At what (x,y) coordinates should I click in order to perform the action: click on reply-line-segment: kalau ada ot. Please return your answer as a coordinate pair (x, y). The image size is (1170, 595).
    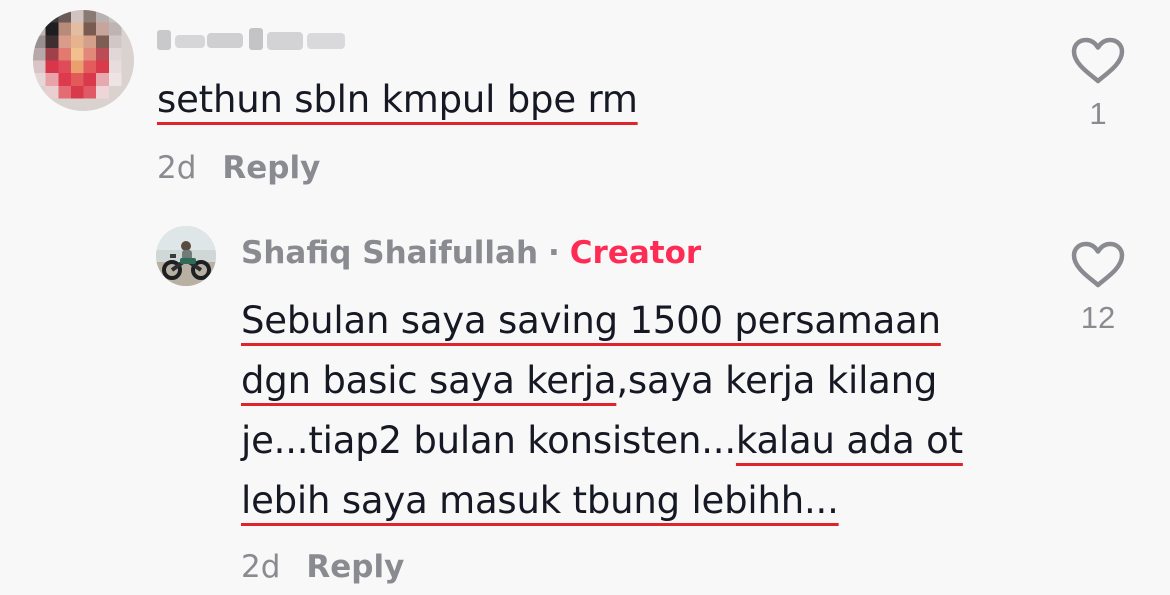
    Looking at the image, I should click on (849, 440).